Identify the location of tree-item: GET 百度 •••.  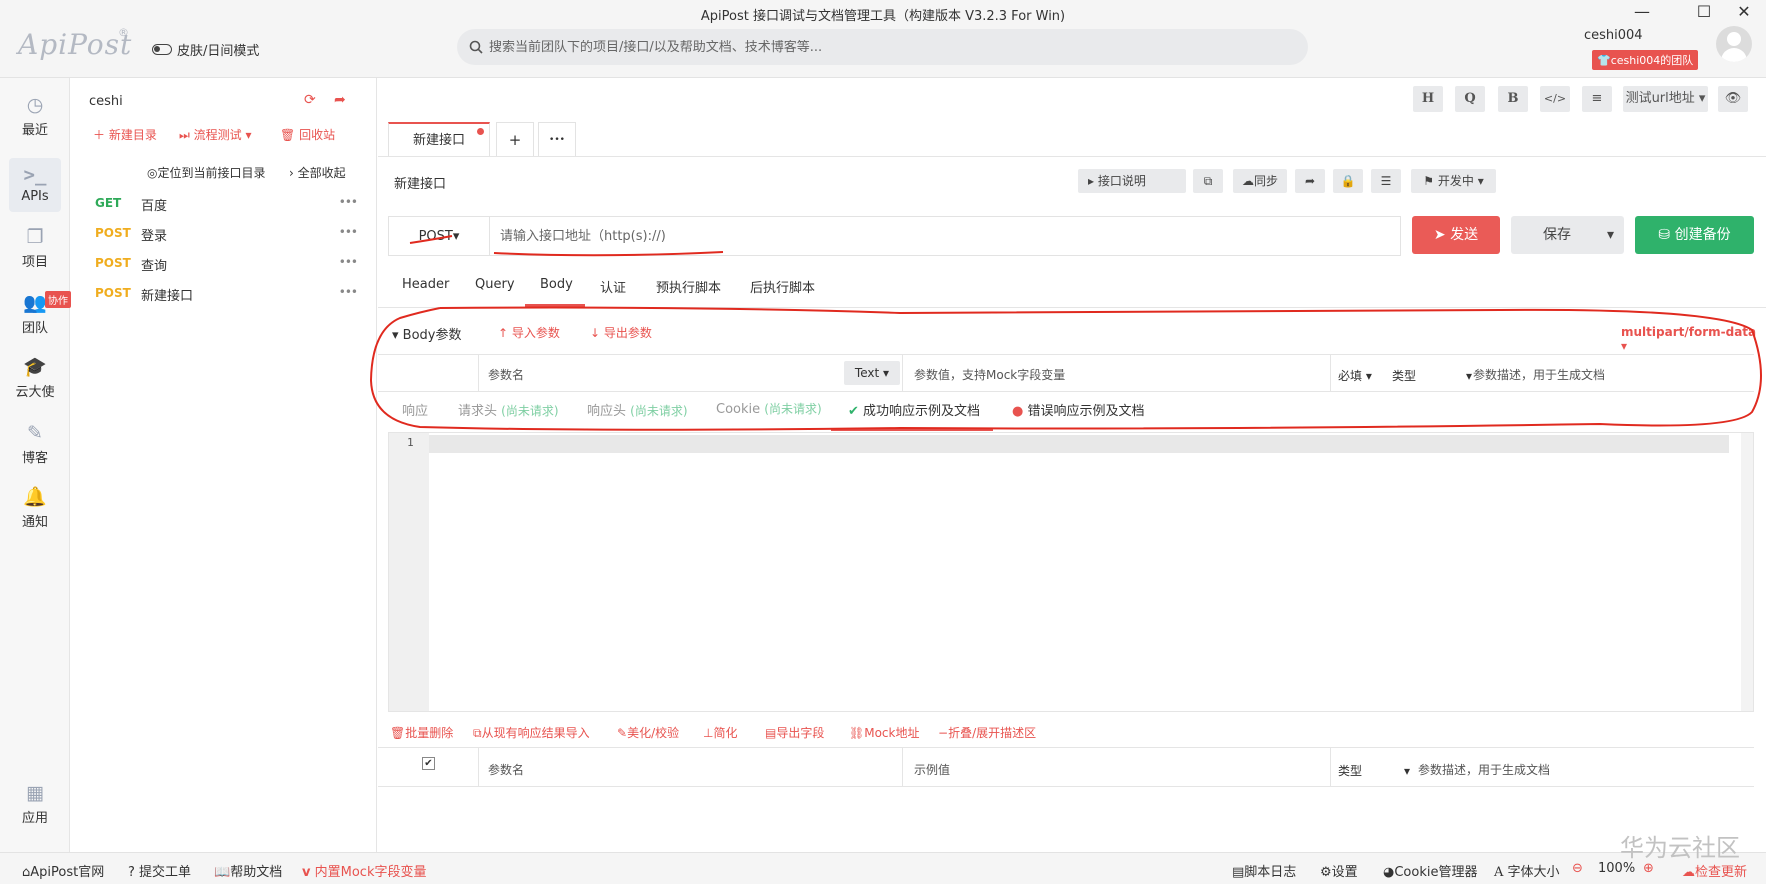
(224, 203).